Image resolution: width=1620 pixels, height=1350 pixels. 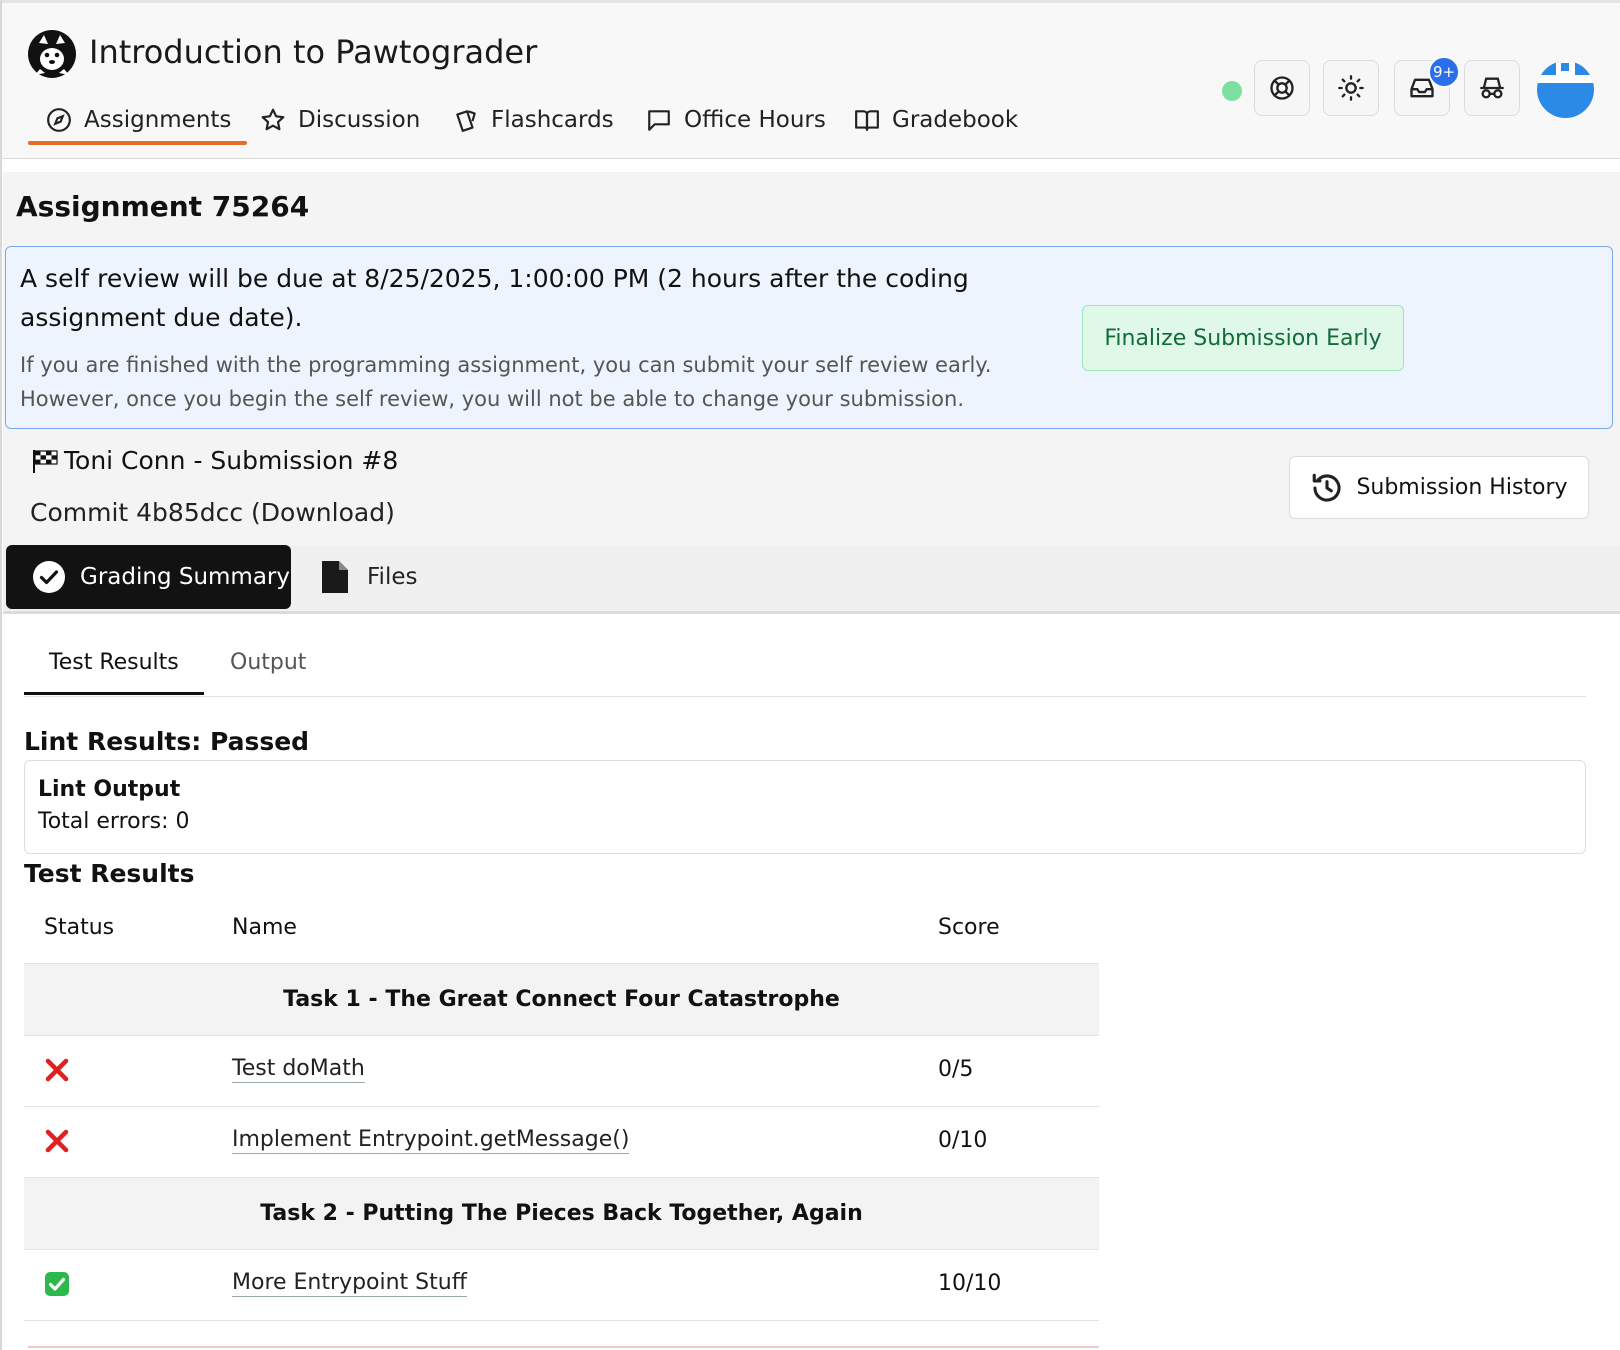 I want to click on pass-check-icon, so click(x=57, y=1284).